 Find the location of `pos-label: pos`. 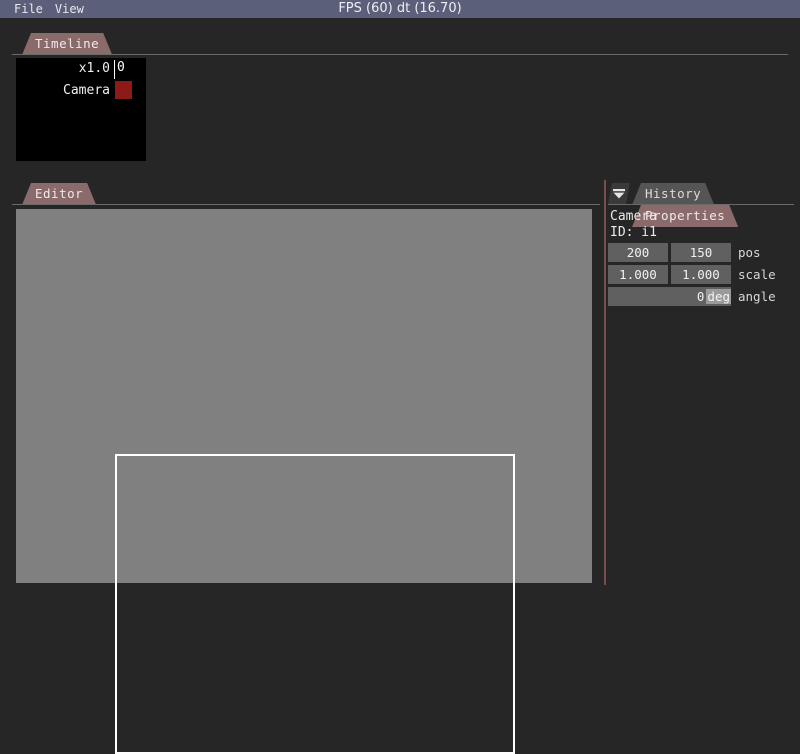

pos-label: pos is located at coordinates (749, 252).